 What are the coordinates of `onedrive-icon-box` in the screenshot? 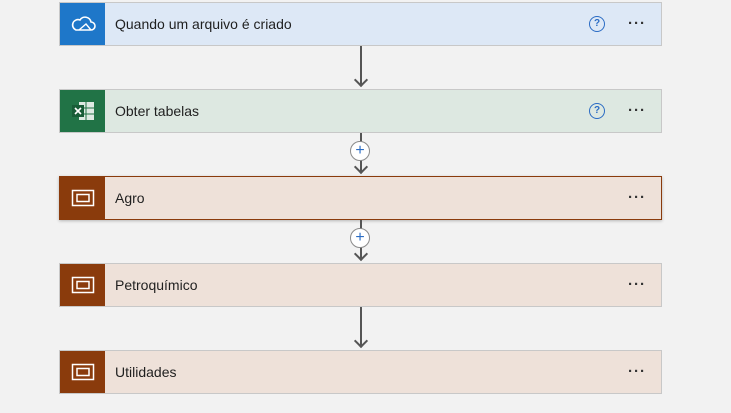 It's located at (82, 24).